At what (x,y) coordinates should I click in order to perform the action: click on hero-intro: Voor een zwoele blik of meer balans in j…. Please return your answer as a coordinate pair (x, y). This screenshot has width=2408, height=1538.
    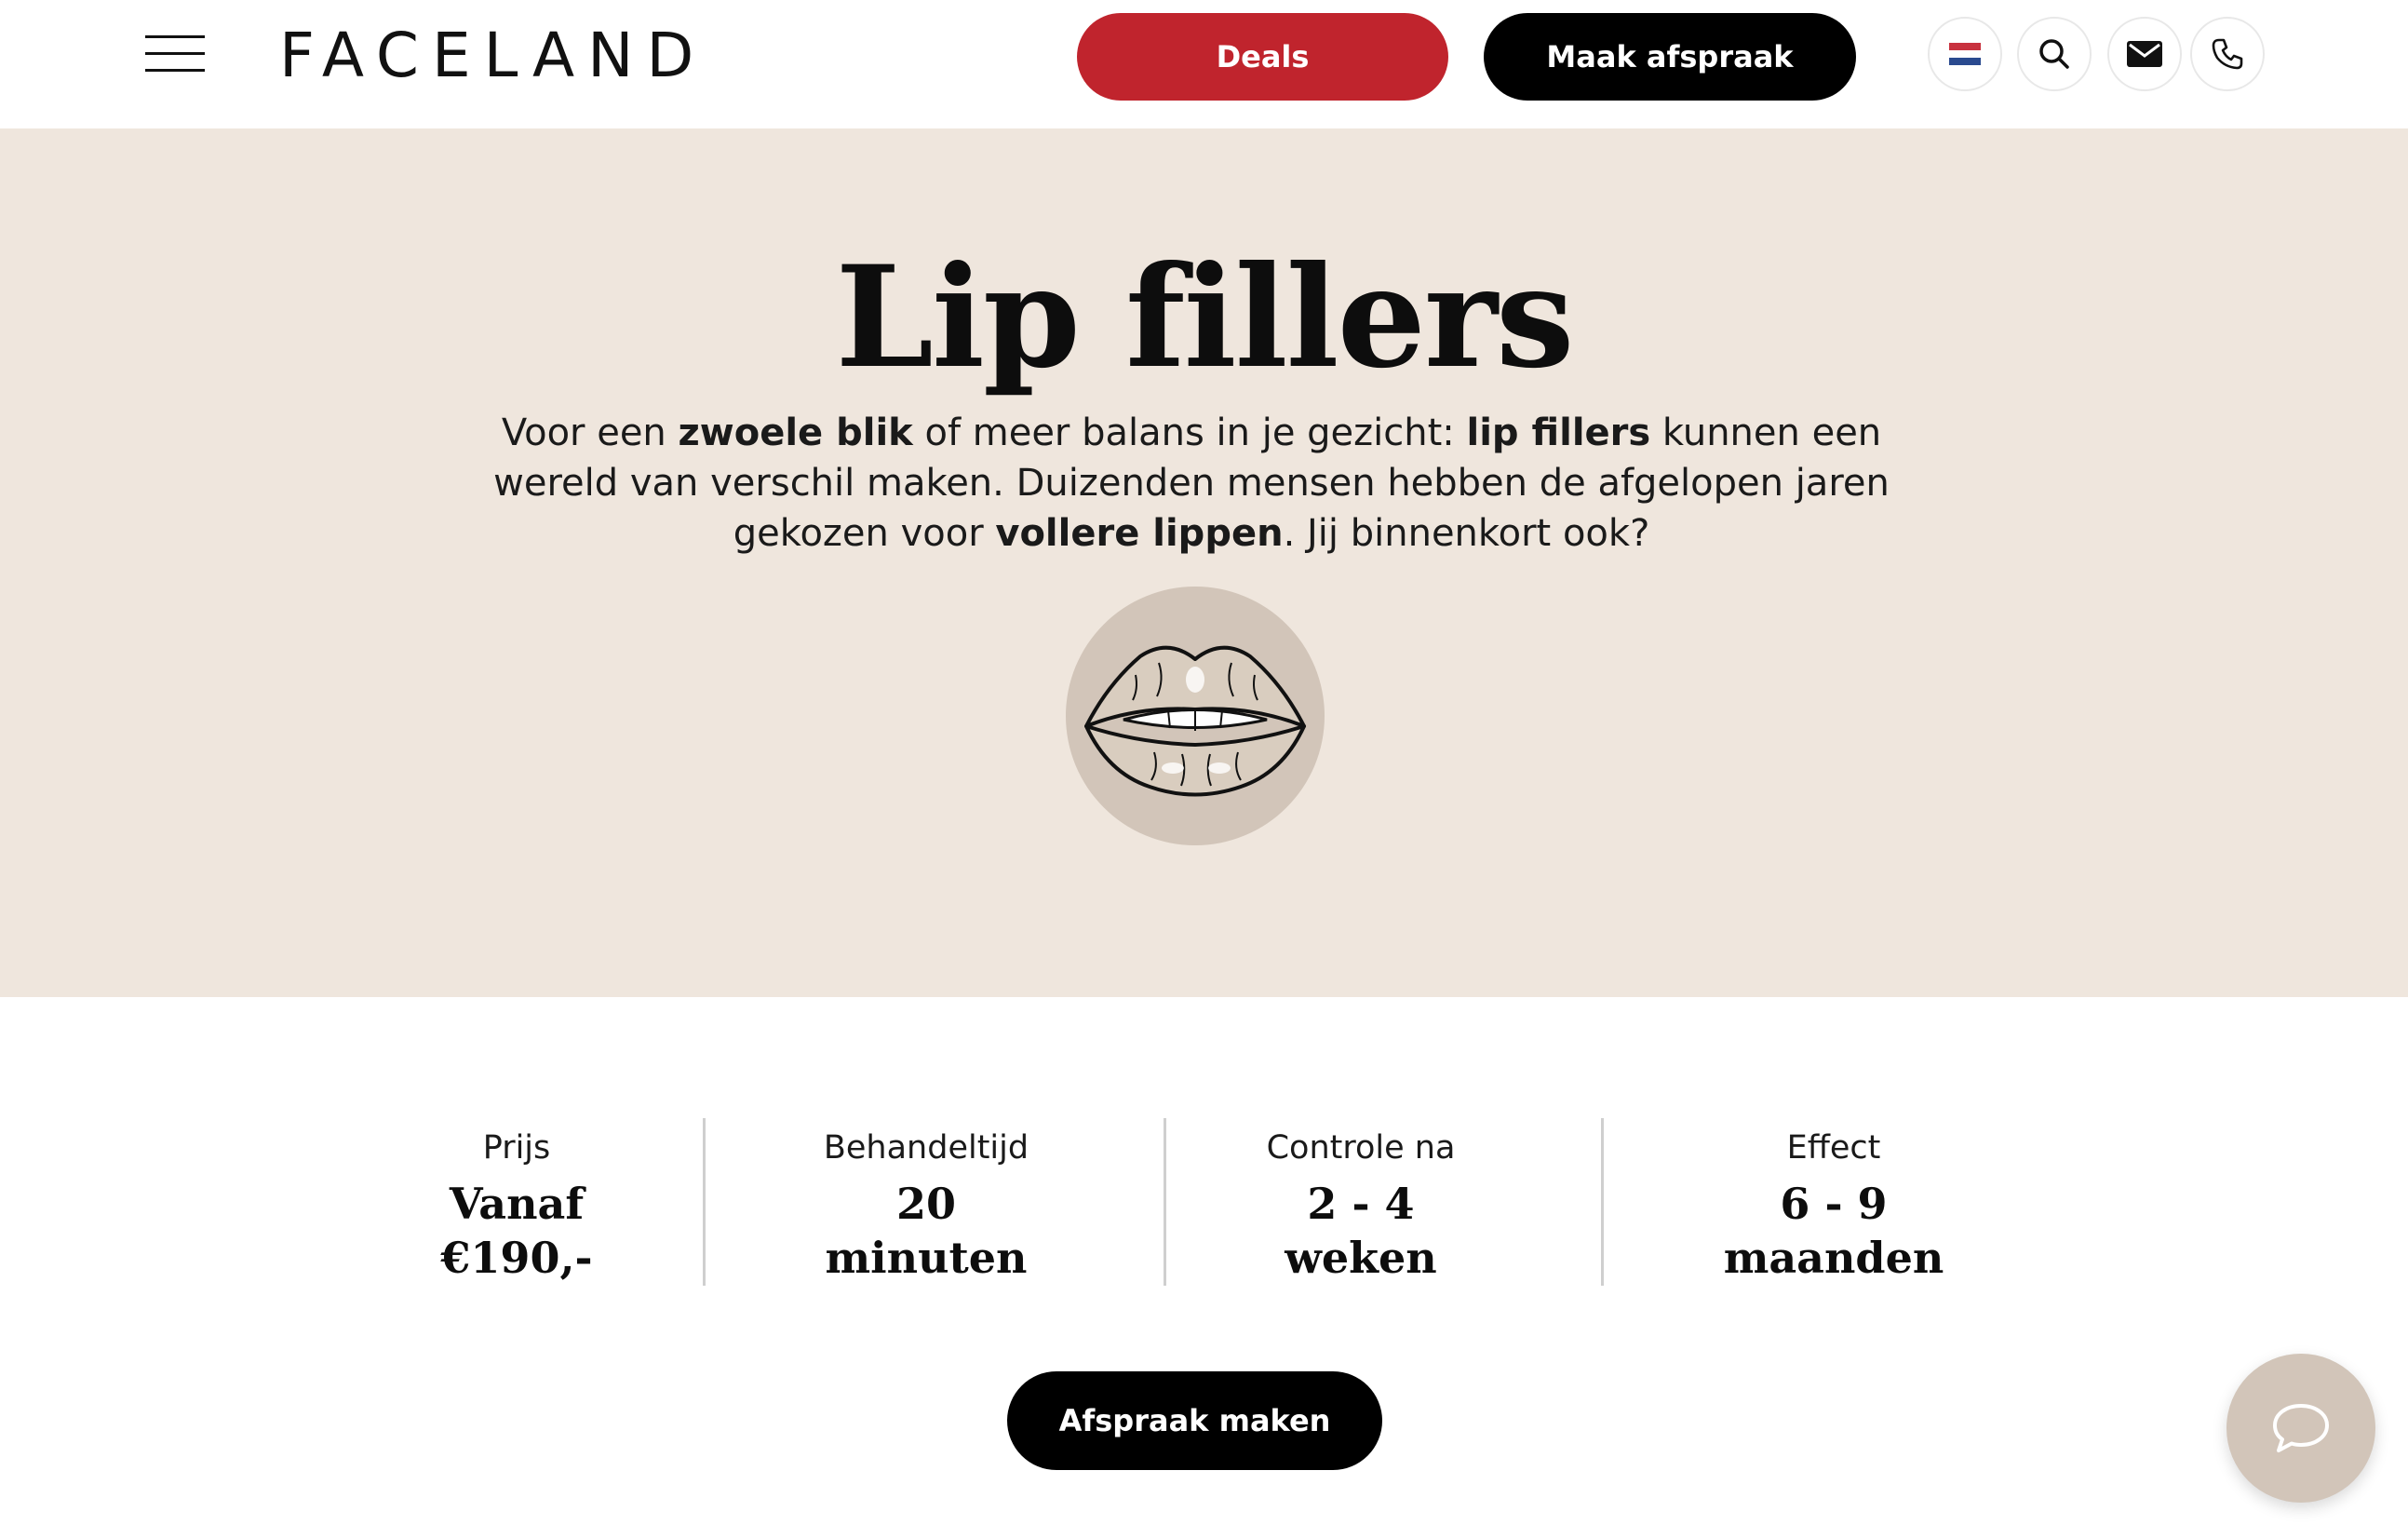
    Looking at the image, I should click on (1191, 483).